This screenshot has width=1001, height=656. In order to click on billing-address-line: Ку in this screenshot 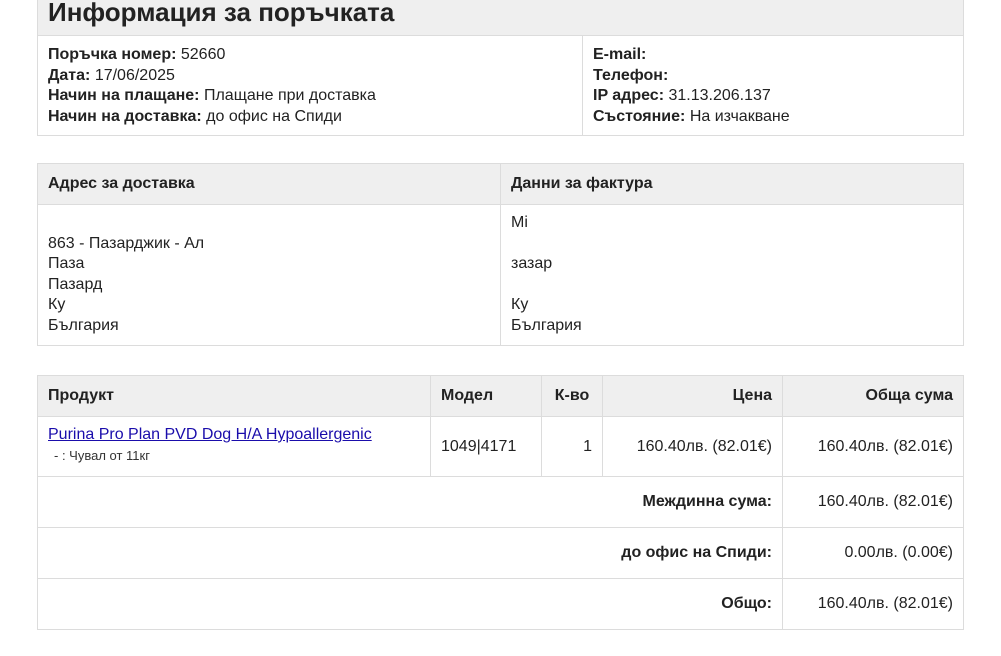, I will do `click(520, 304)`.